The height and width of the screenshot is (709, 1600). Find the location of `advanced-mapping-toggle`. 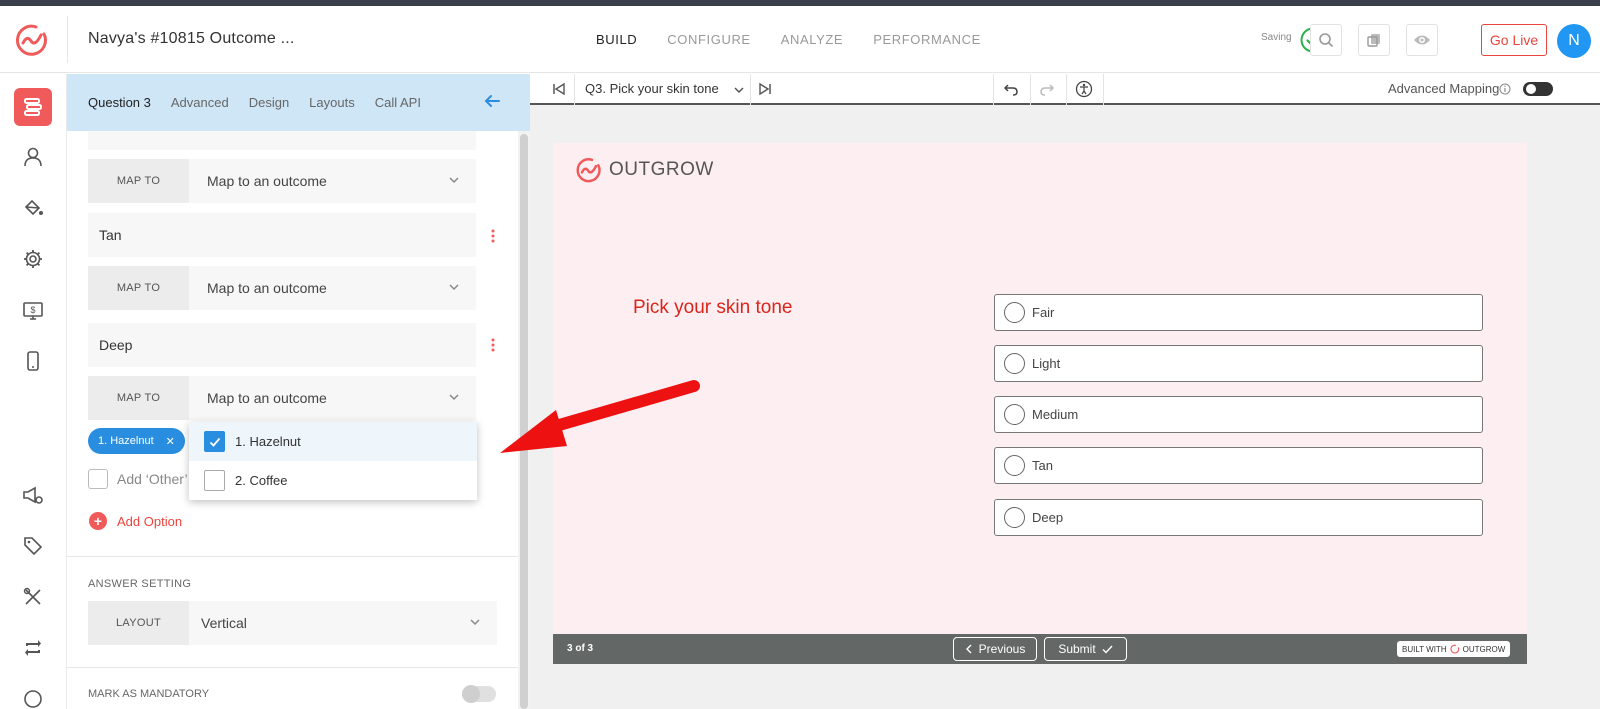

advanced-mapping-toggle is located at coordinates (1538, 89).